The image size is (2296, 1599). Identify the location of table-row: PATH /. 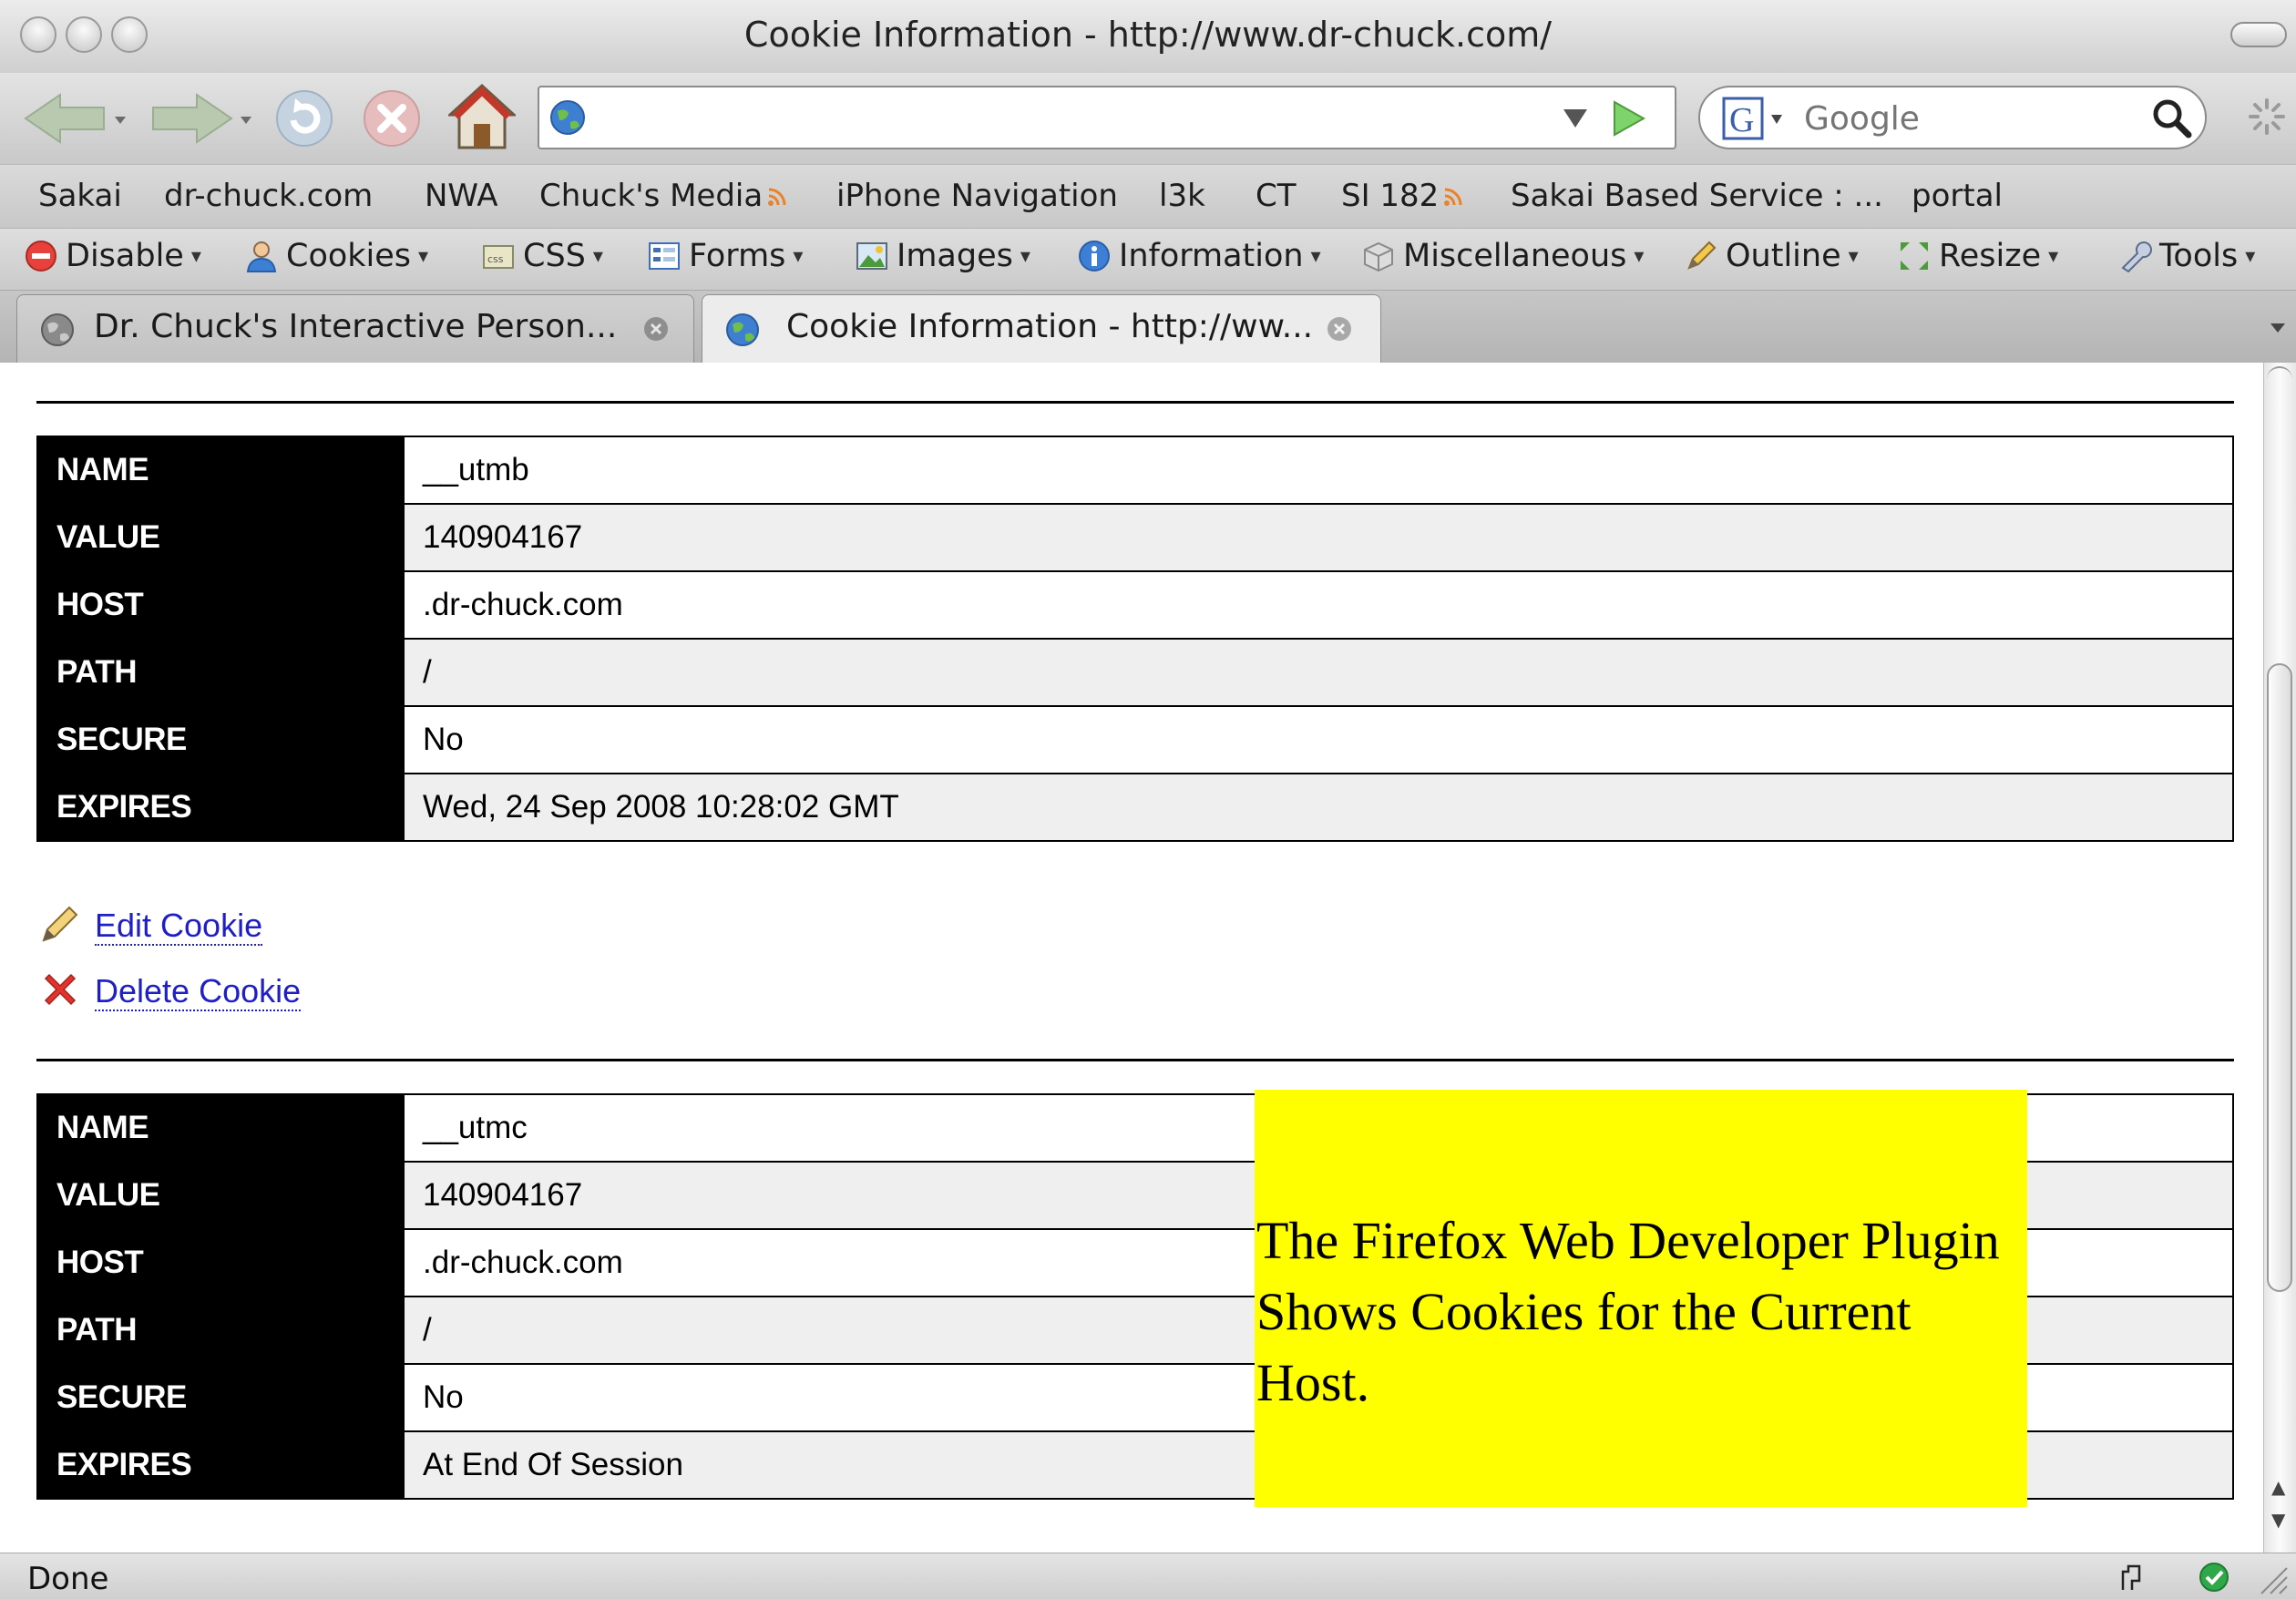
(1135, 672).